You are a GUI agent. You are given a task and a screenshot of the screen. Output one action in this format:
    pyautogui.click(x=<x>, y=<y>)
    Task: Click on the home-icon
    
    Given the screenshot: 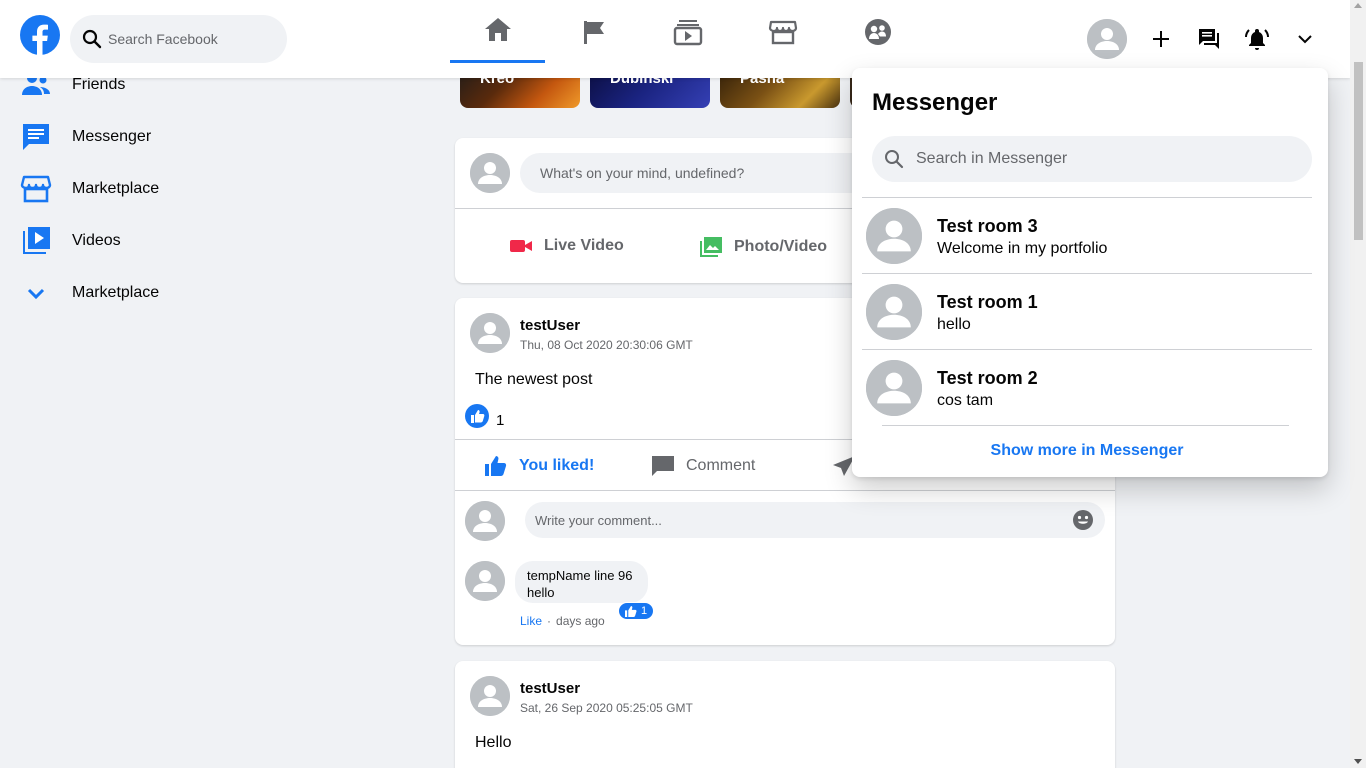 What is the action you would take?
    pyautogui.click(x=497, y=29)
    